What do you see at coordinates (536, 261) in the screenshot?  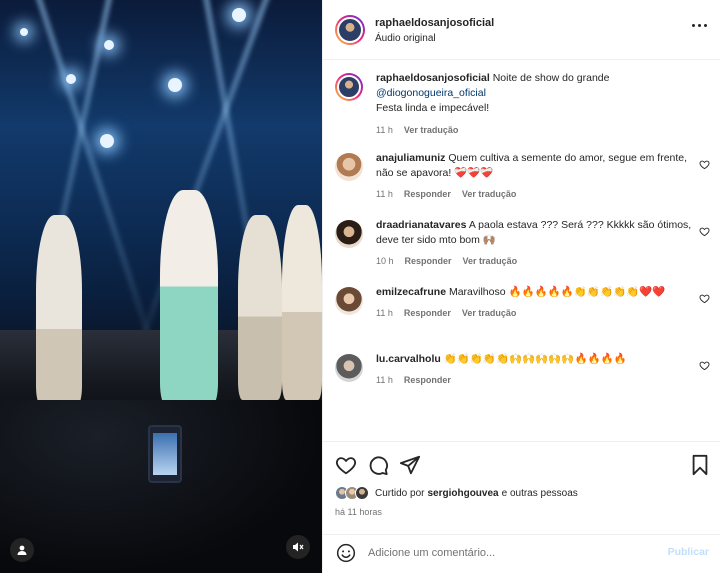 I see `comment-meta: 10 h Responder Ver tradução` at bounding box center [536, 261].